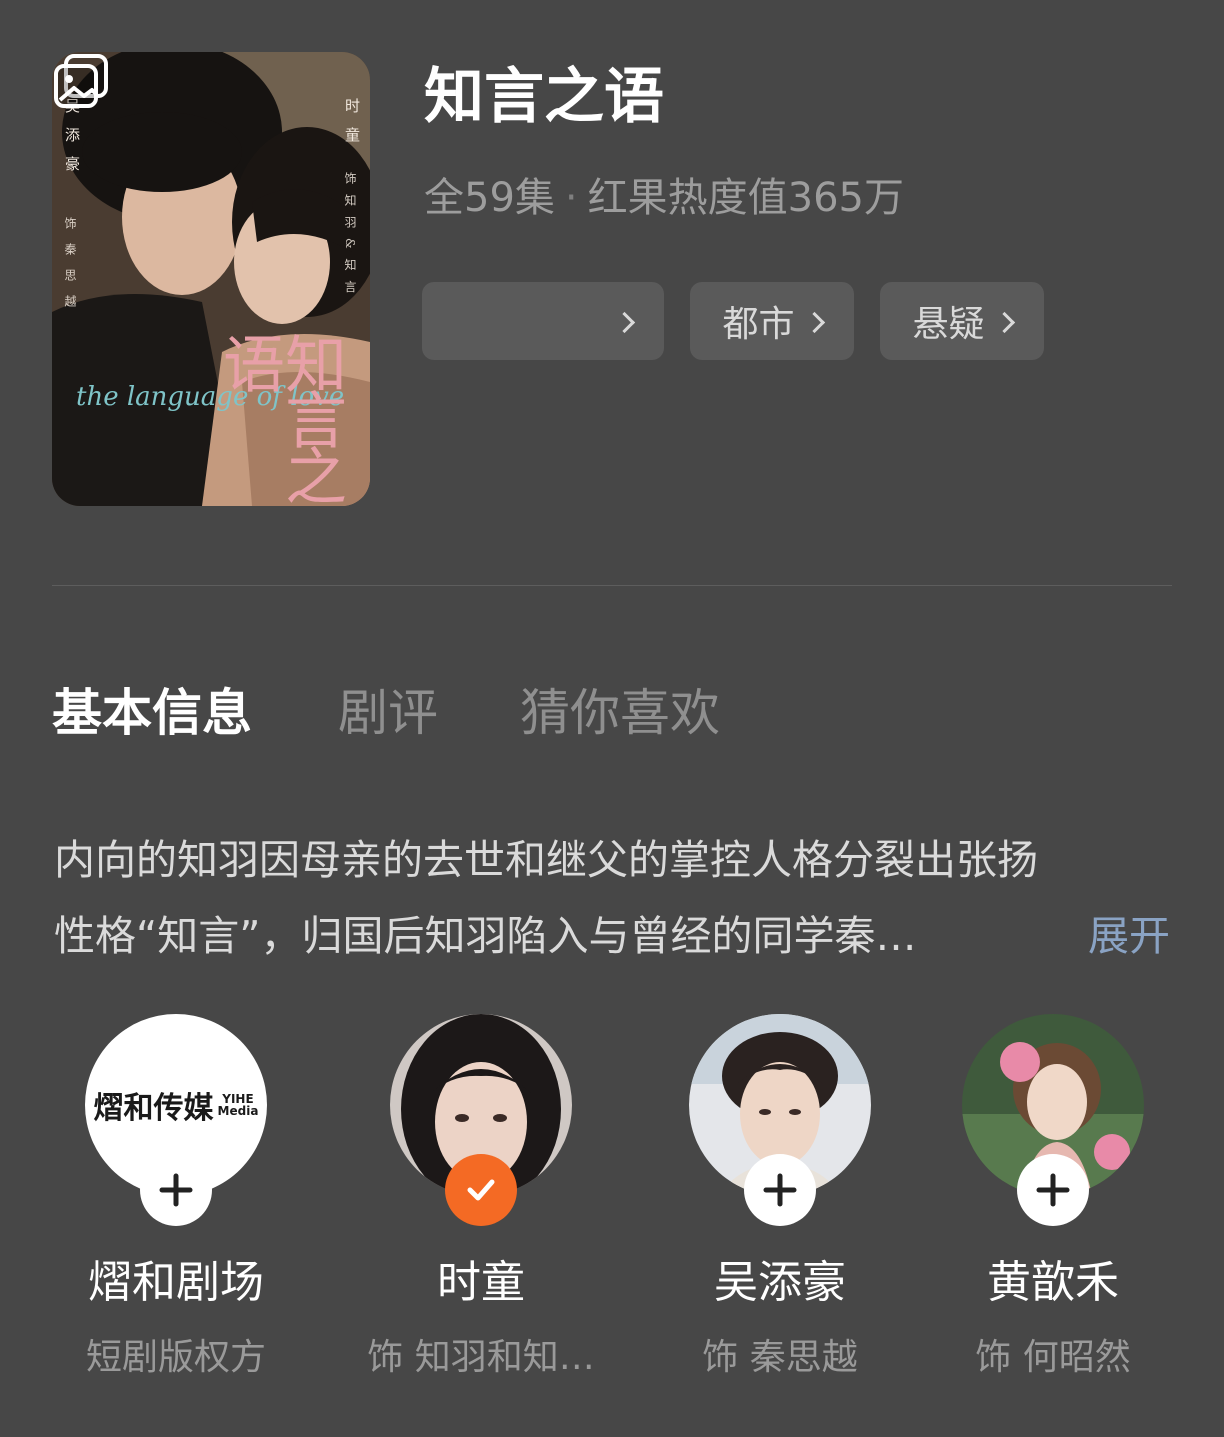 This screenshot has height=1437, width=1224. Describe the element at coordinates (352, 127) in the screenshot. I see `poster-actor-right: 时童` at that location.